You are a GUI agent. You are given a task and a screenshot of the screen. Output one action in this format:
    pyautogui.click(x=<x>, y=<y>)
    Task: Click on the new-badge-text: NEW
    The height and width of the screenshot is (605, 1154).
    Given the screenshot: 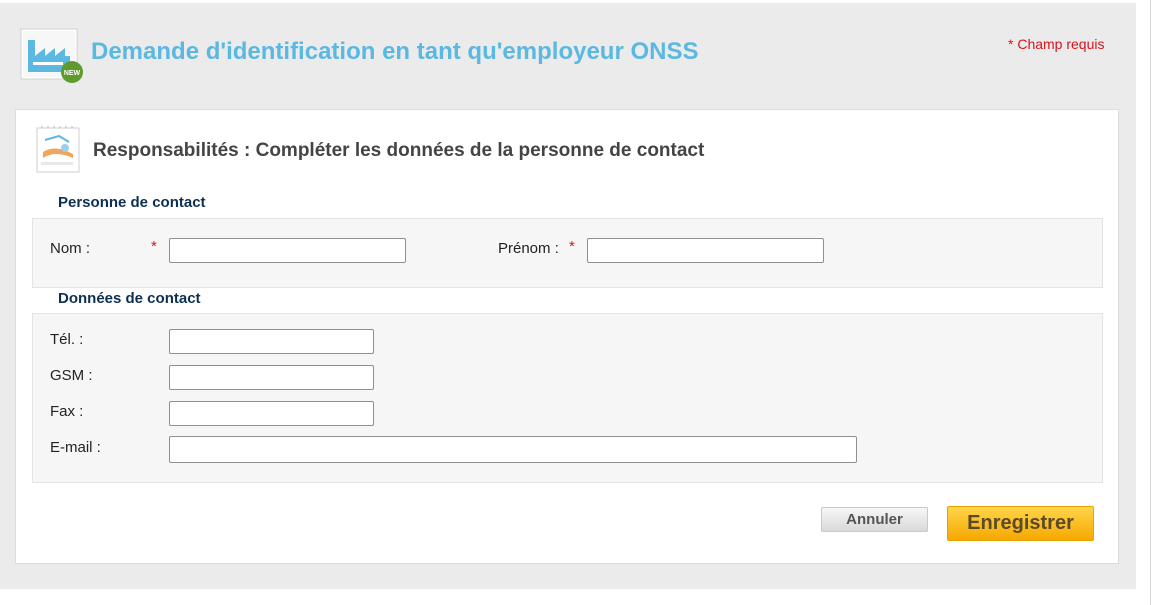 What is the action you would take?
    pyautogui.click(x=72, y=73)
    